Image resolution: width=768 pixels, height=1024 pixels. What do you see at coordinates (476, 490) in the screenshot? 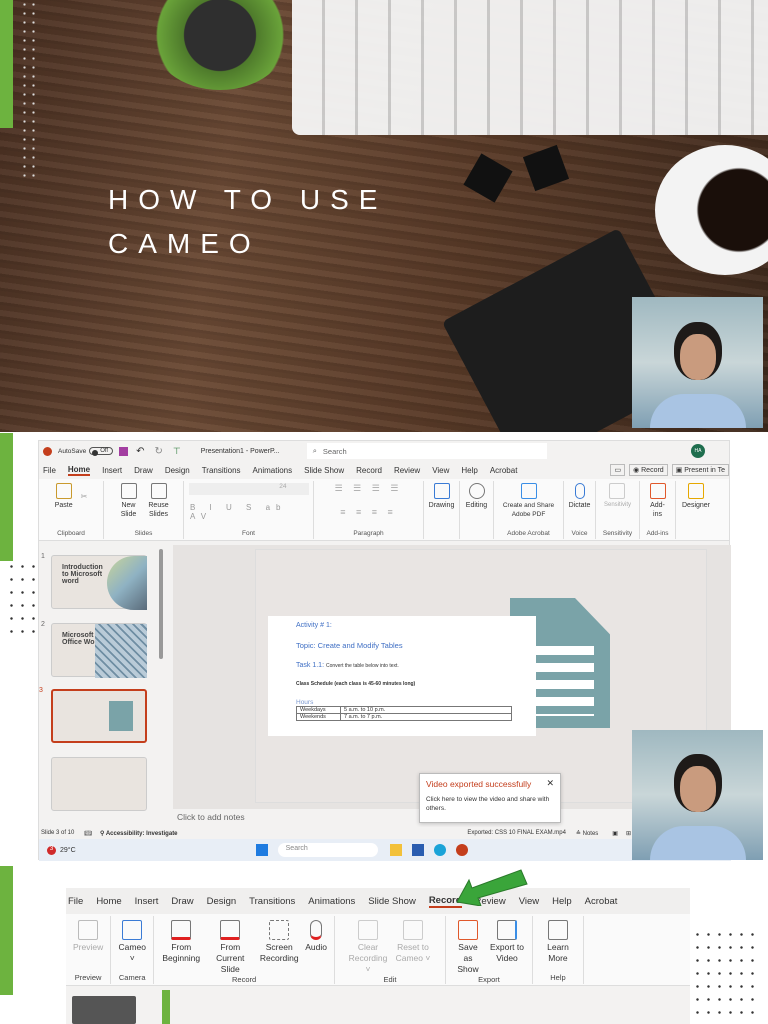
I see `search-icon` at bounding box center [476, 490].